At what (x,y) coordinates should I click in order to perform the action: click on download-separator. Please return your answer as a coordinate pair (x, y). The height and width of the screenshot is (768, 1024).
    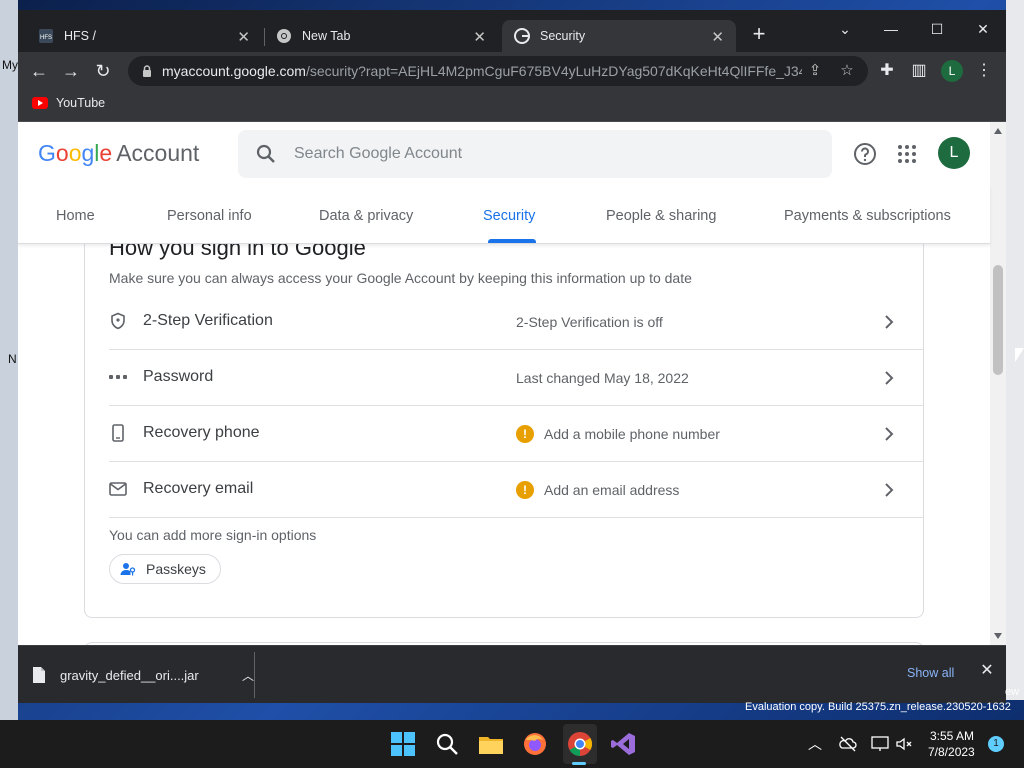
    Looking at the image, I should click on (254, 675).